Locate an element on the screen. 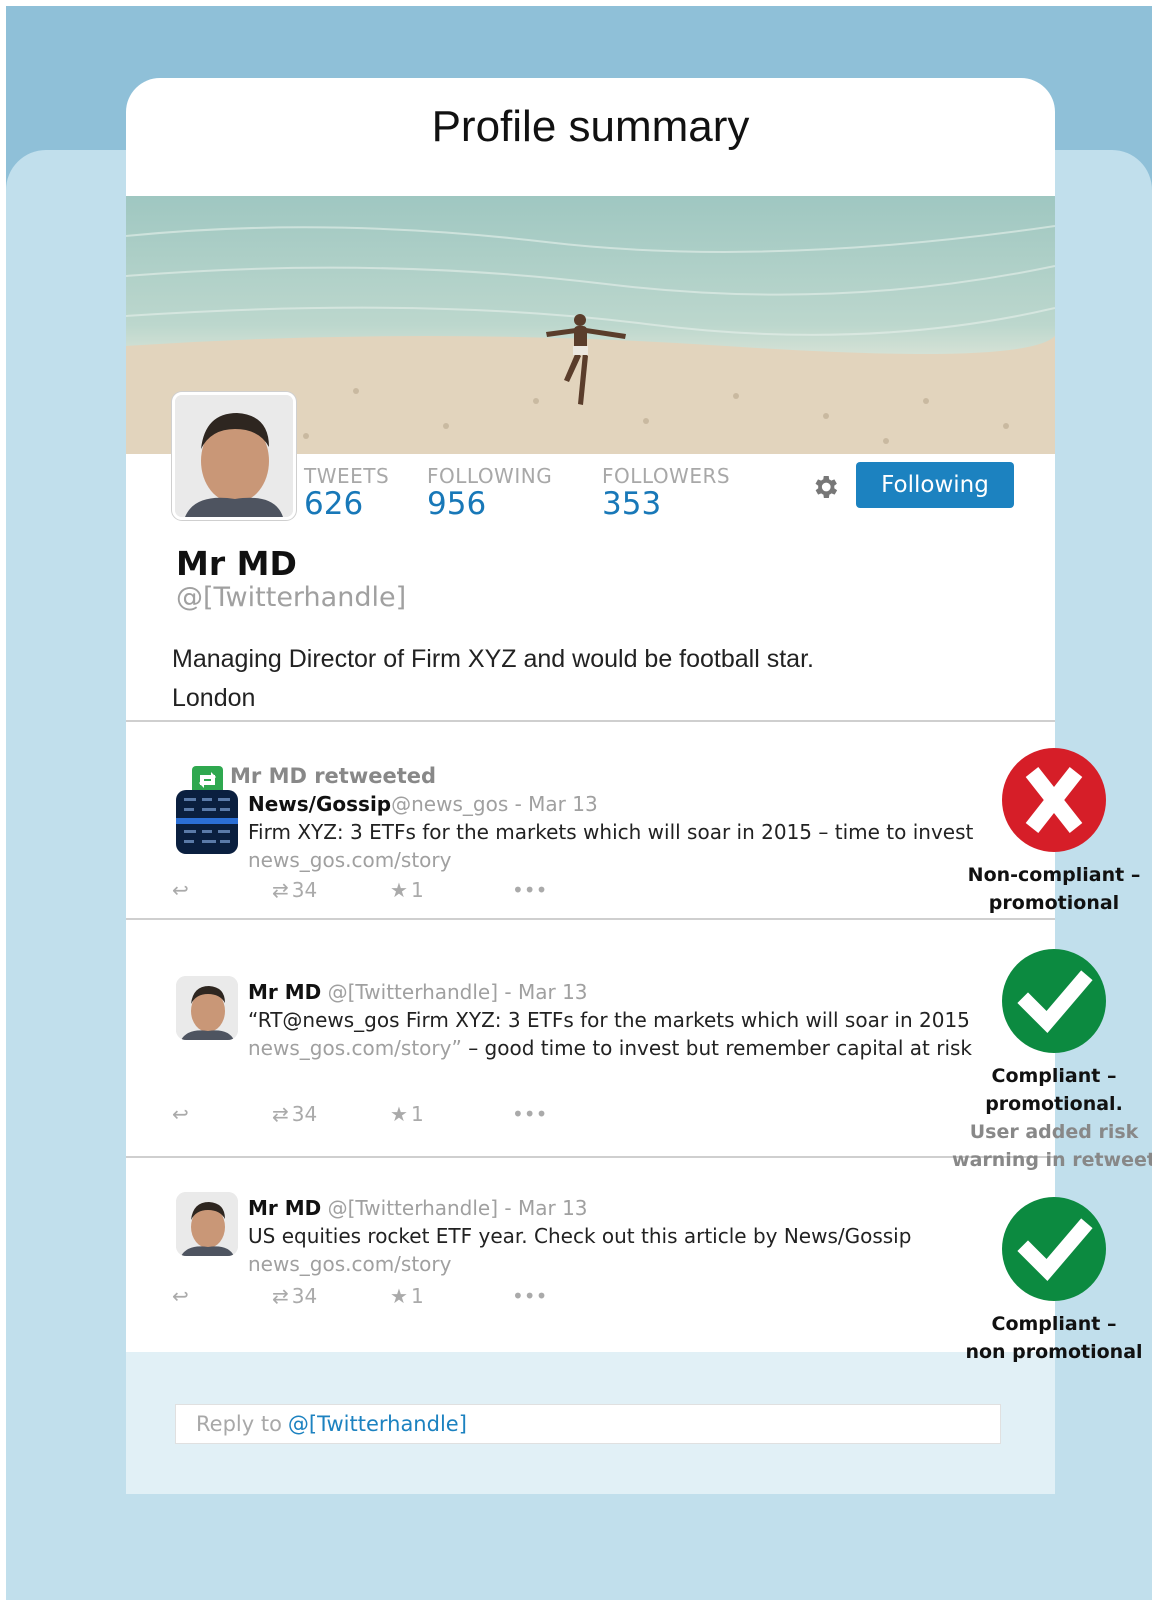 This screenshot has width=1152, height=1600. stat-followers: FOLLOWERS 353 is located at coordinates (666, 493).